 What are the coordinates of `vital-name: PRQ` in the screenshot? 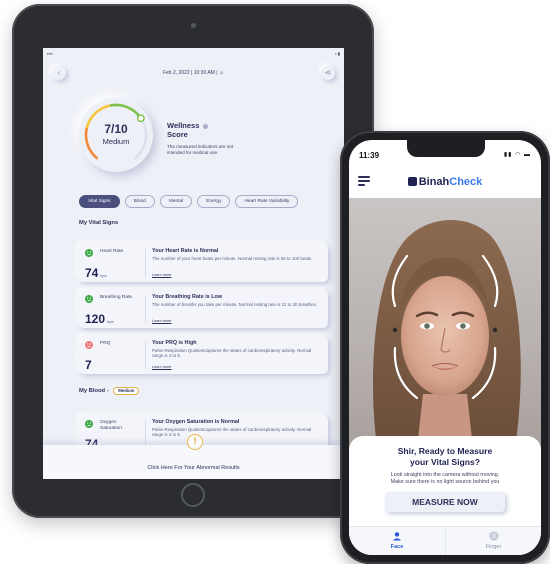 It's located at (105, 343).